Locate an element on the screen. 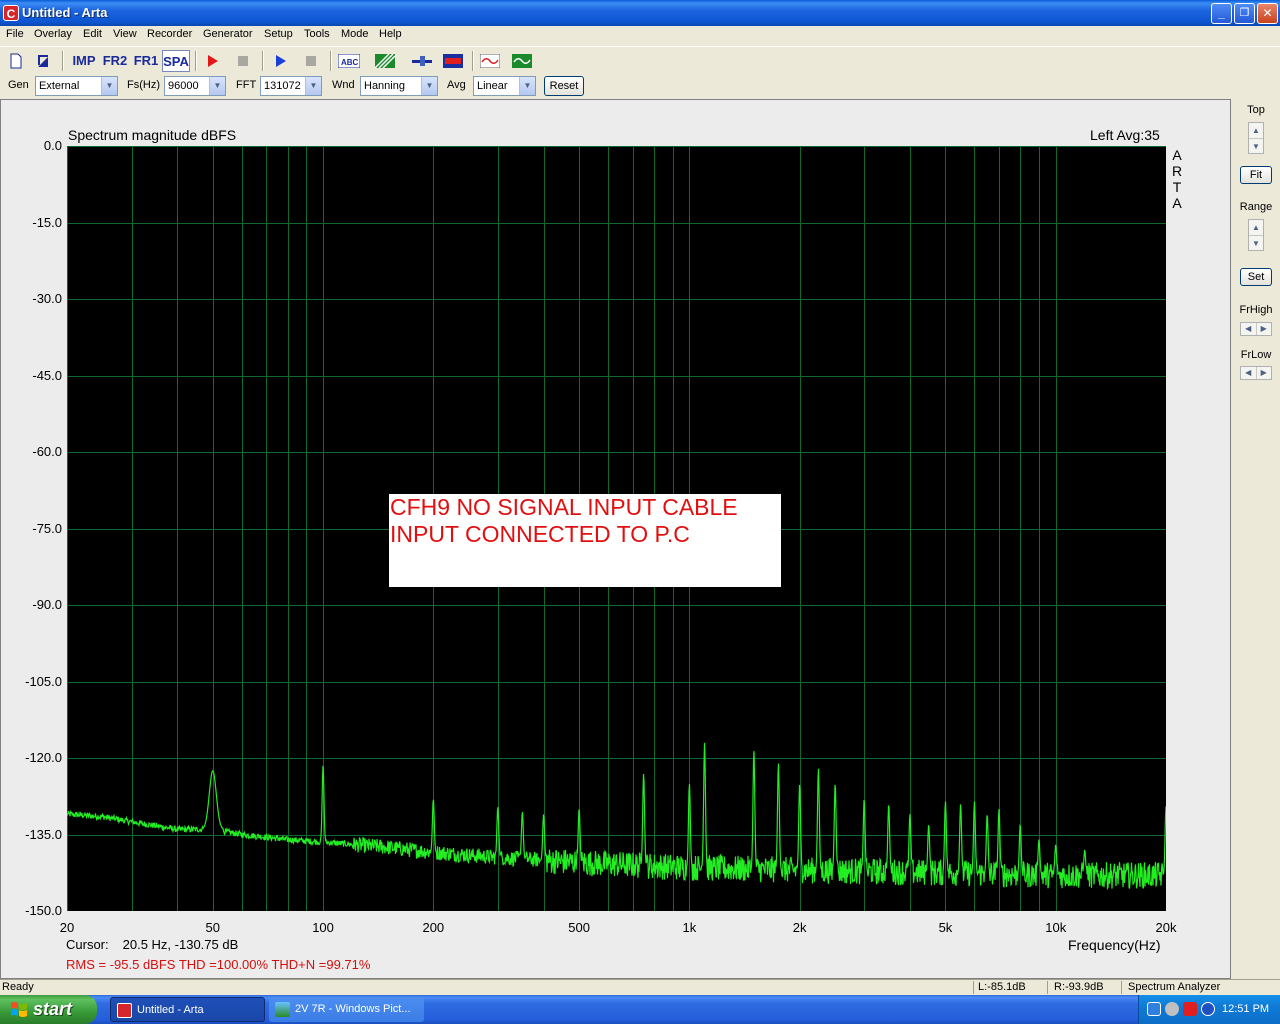 This screenshot has width=1280, height=1024. picture-viewer-icon is located at coordinates (282, 1009).